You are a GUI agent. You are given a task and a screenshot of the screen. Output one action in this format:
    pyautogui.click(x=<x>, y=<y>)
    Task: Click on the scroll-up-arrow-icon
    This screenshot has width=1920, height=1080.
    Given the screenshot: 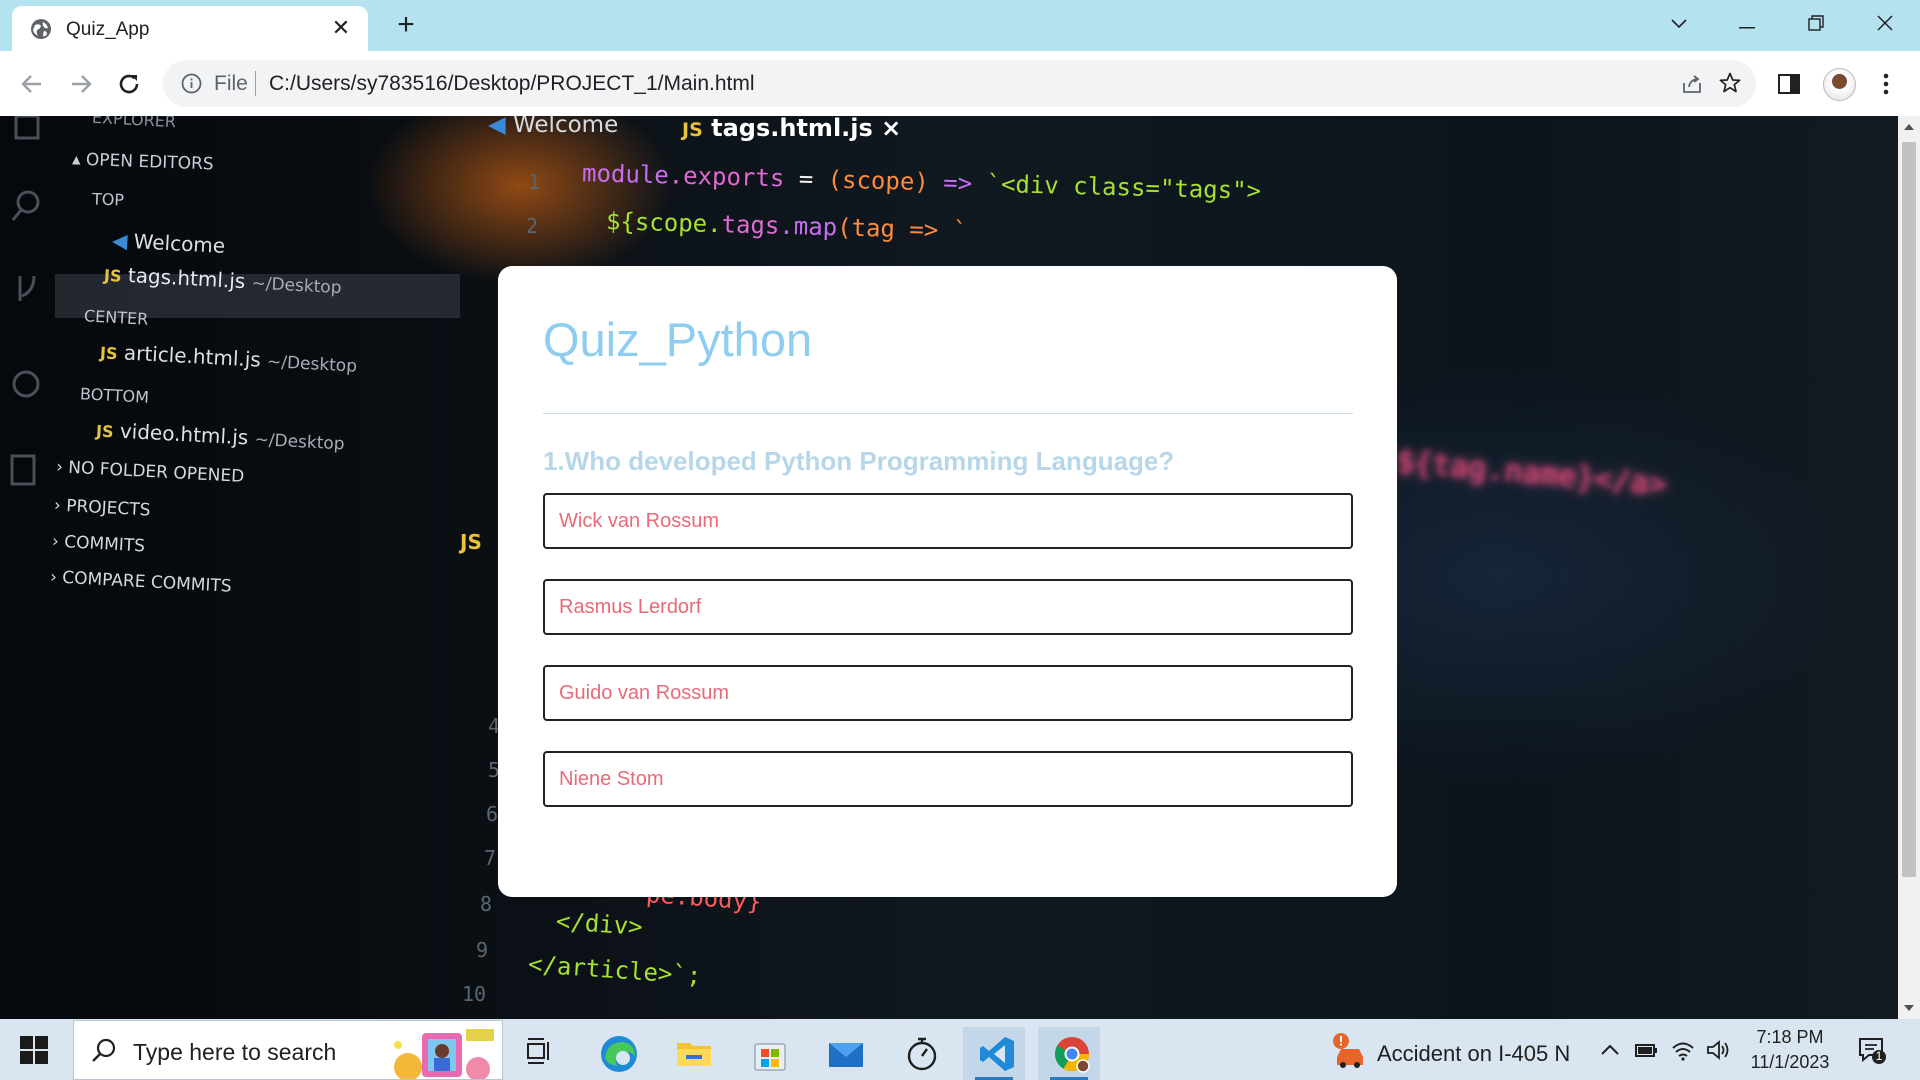 What is the action you would take?
    pyautogui.click(x=1909, y=127)
    